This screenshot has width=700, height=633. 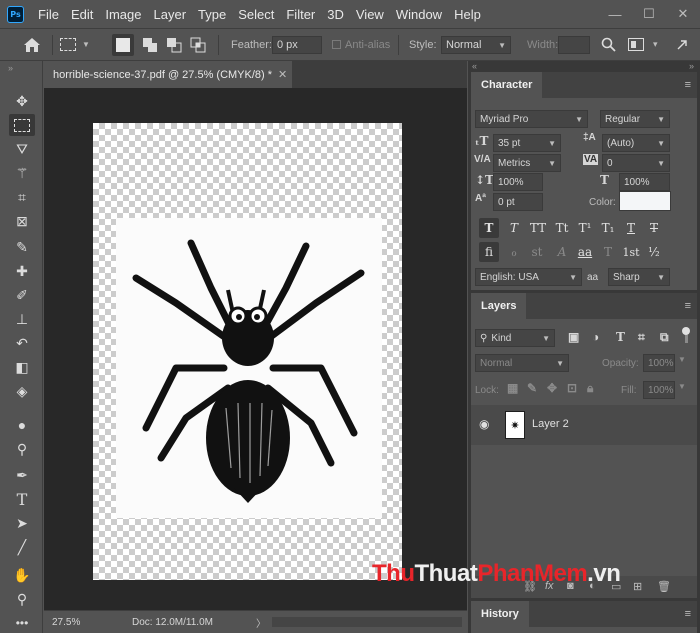 I want to click on faux-italic-button: T, so click(x=514, y=228).